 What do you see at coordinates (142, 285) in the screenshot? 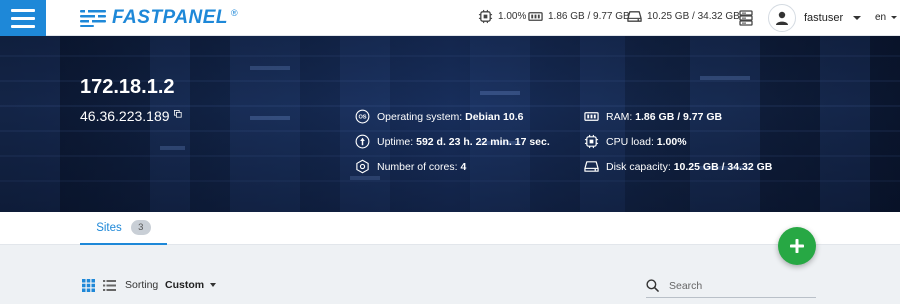
I see `sorting-label: Sorting` at bounding box center [142, 285].